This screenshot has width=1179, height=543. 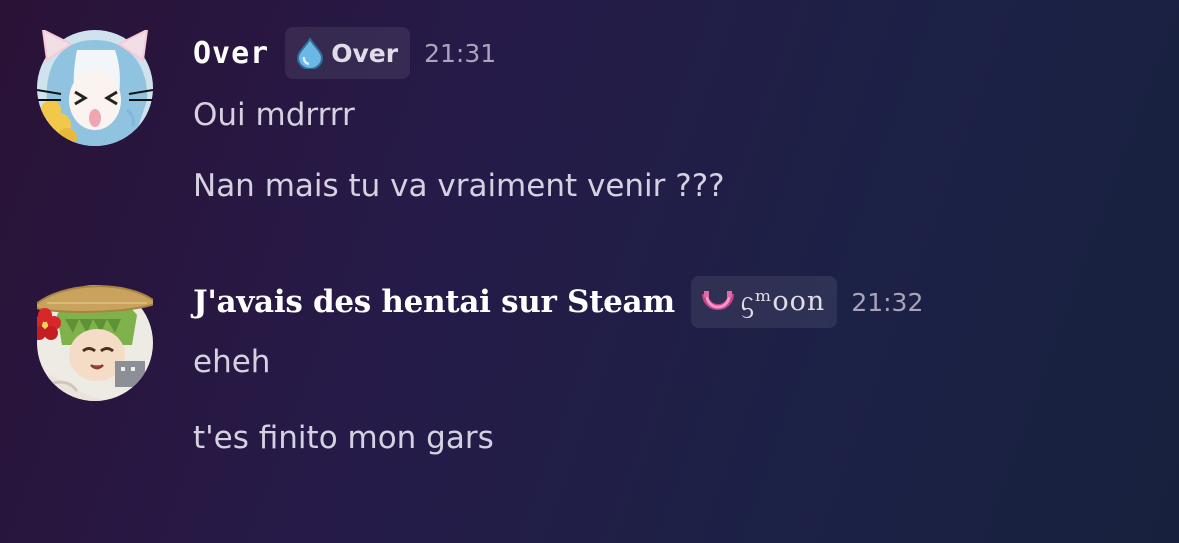 I want to click on username: Over, so click(x=231, y=53).